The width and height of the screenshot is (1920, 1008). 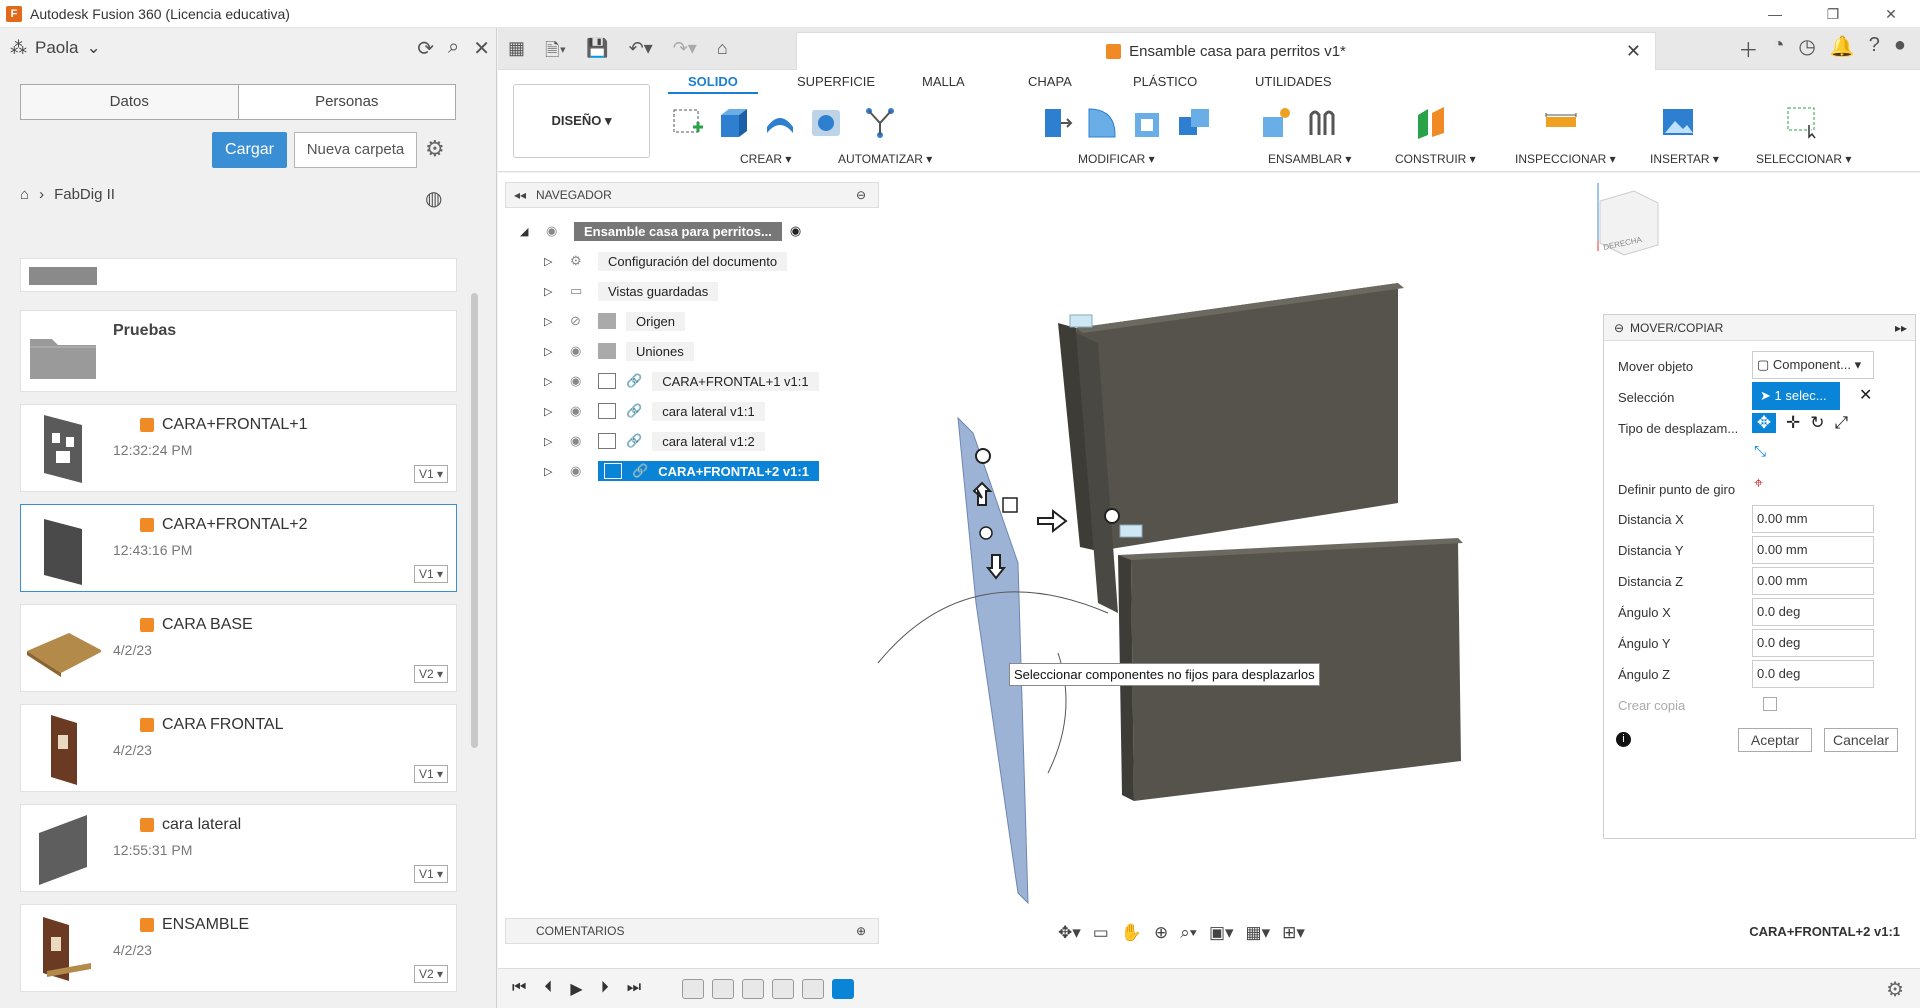 I want to click on select-box-icon, so click(x=1802, y=122).